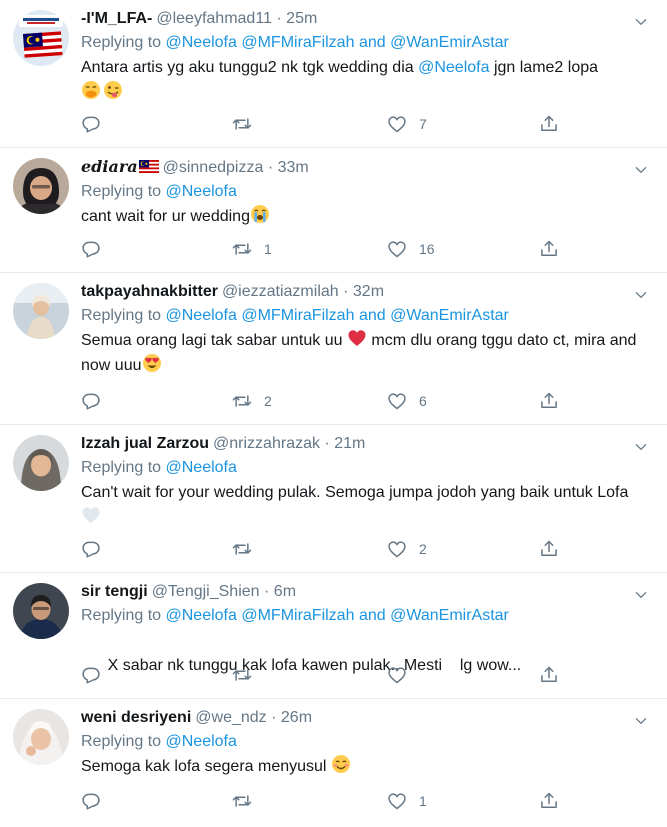 This screenshot has width=667, height=827. What do you see at coordinates (423, 801) in the screenshot?
I see `like-count: 1` at bounding box center [423, 801].